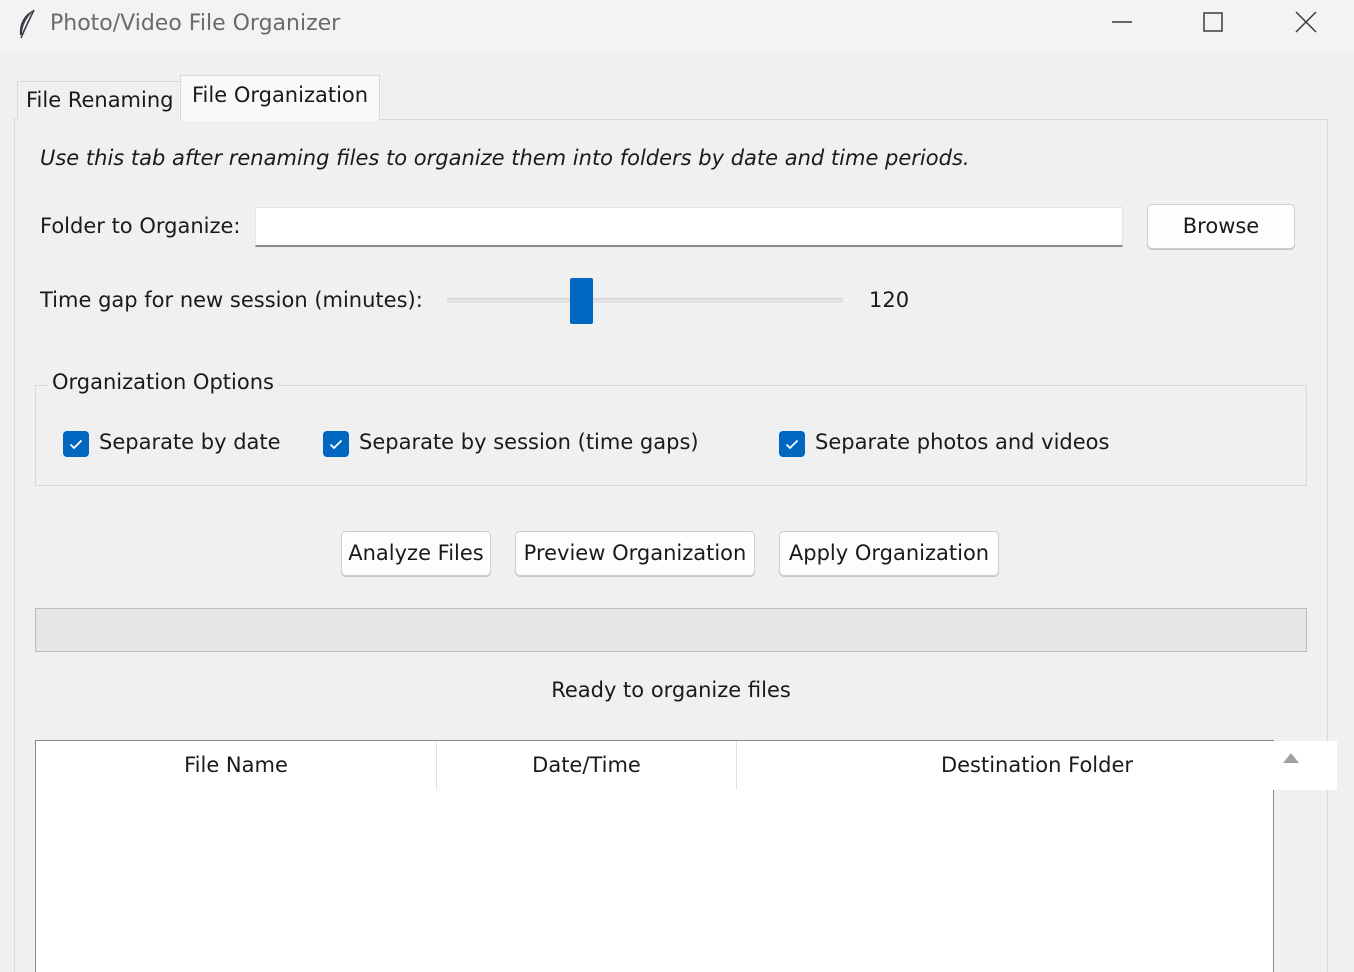 Image resolution: width=1354 pixels, height=972 pixels. Describe the element at coordinates (529, 442) in the screenshot. I see `separate-by-session-label: Separate by session (time gaps)` at that location.